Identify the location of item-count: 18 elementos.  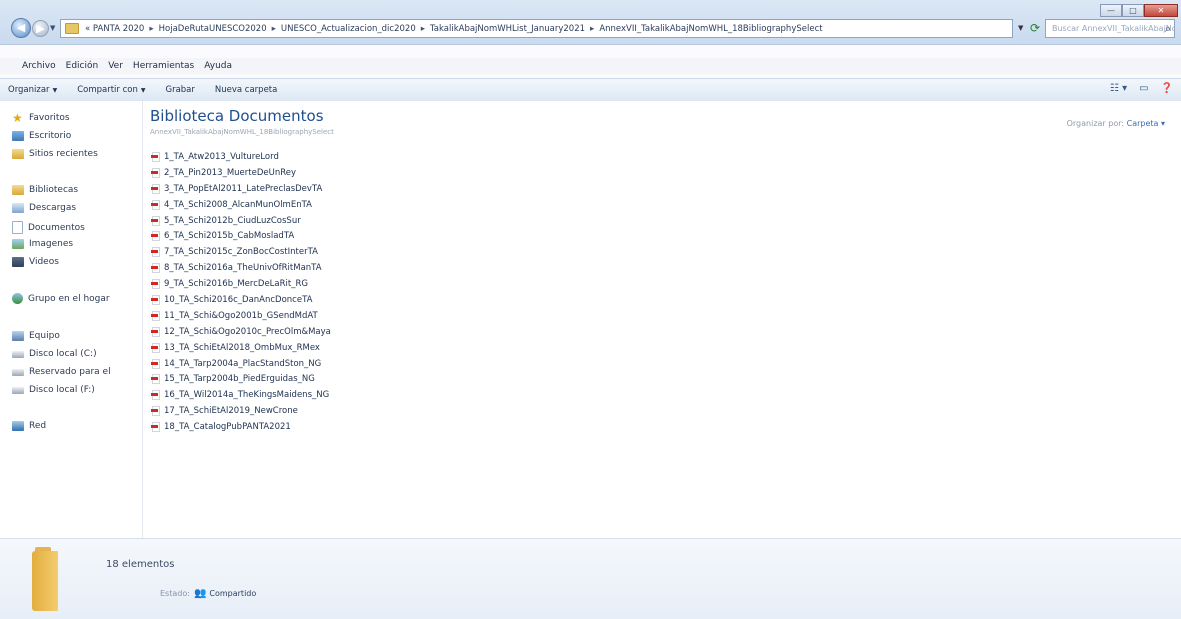
(140, 564).